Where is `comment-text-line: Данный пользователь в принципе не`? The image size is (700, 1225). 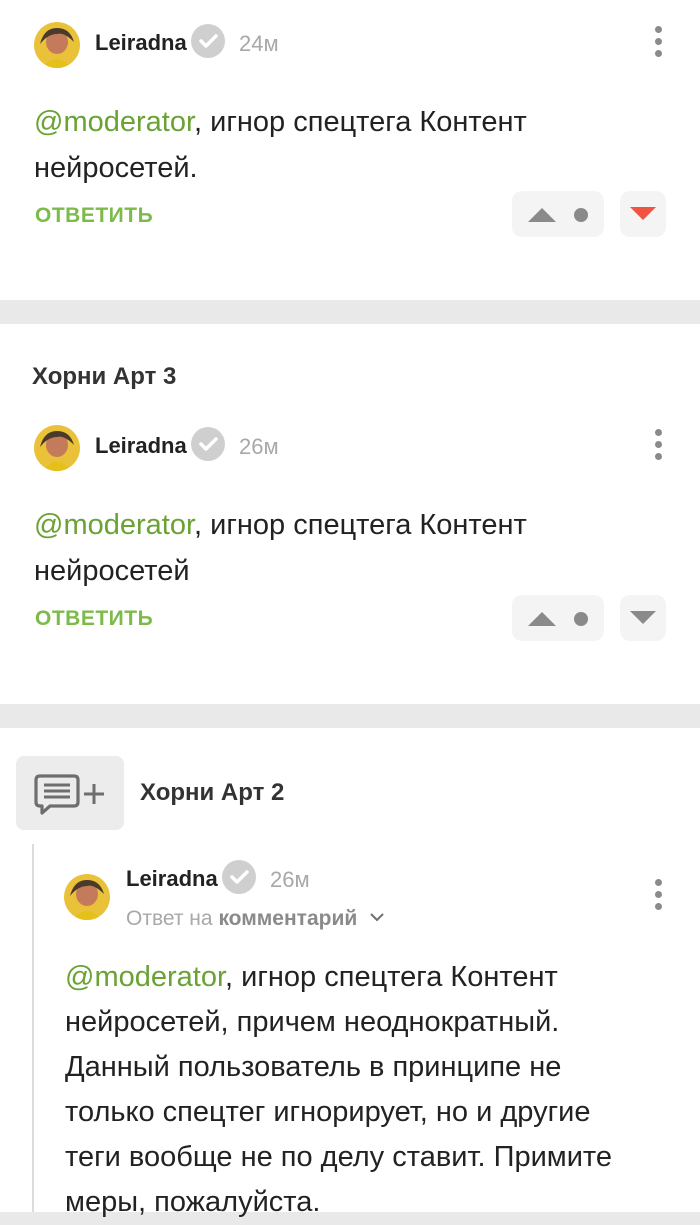
comment-text-line: Данный пользователь в принципе не is located at coordinates (313, 1067).